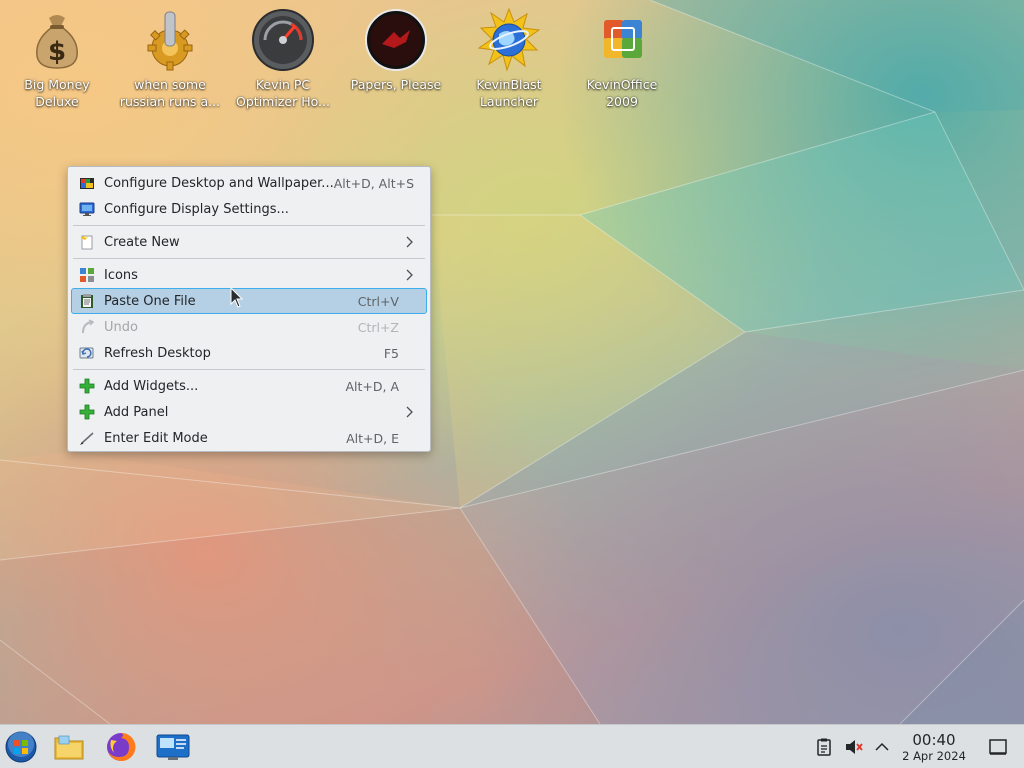 The image size is (1024, 768). Describe the element at coordinates (824, 747) in the screenshot. I see `clipboard-icon` at that location.